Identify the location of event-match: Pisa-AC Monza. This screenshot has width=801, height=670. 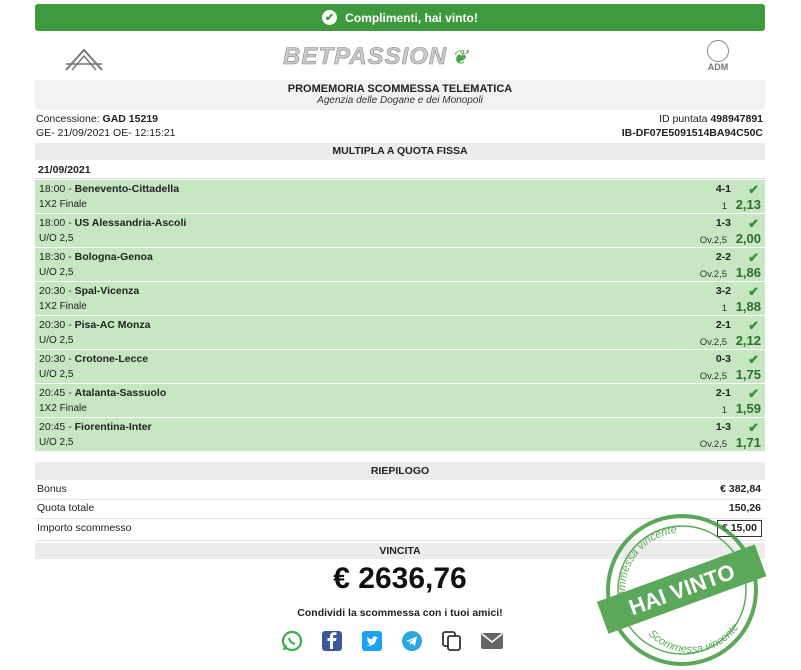
(112, 325).